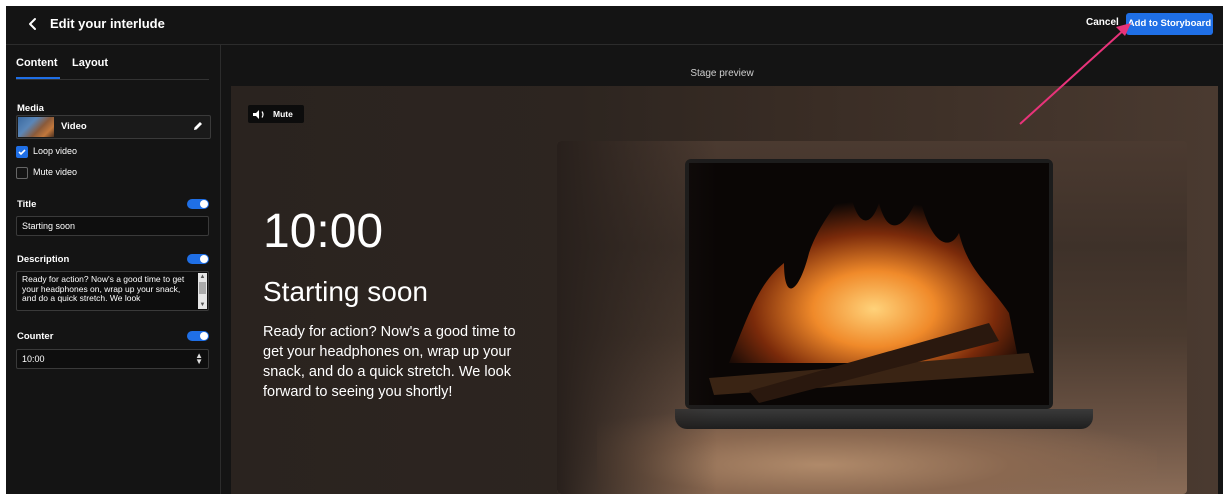 Image resolution: width=1229 pixels, height=494 pixels. I want to click on tab-content: Content, so click(37, 63).